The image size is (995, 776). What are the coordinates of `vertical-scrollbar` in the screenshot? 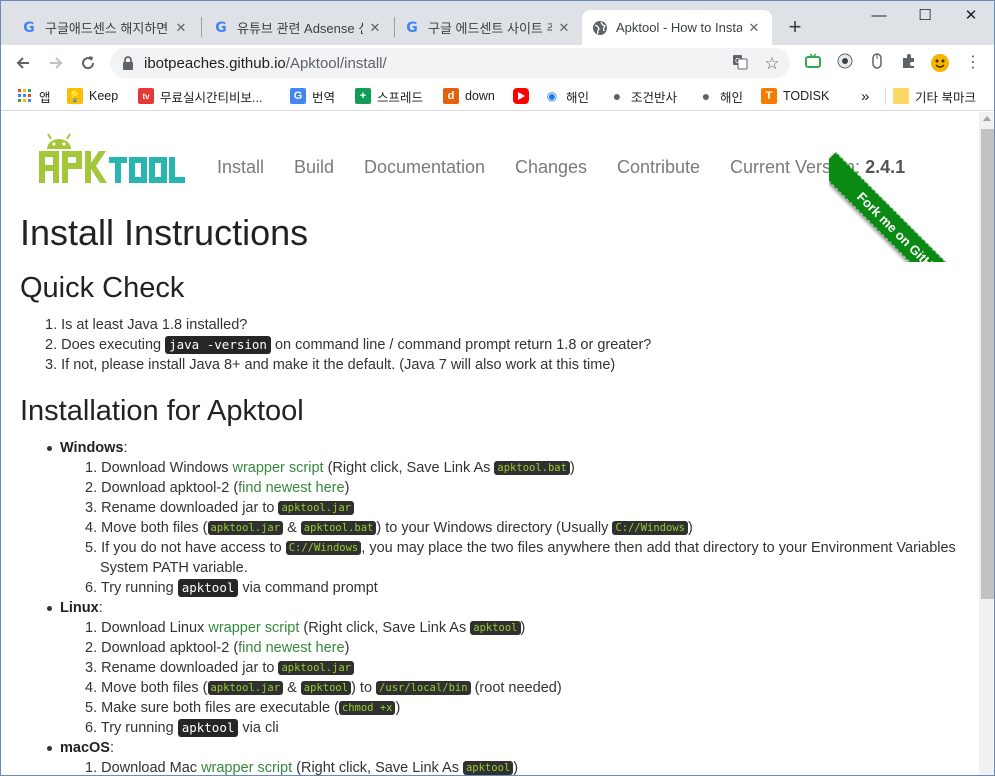 It's located at (986, 443).